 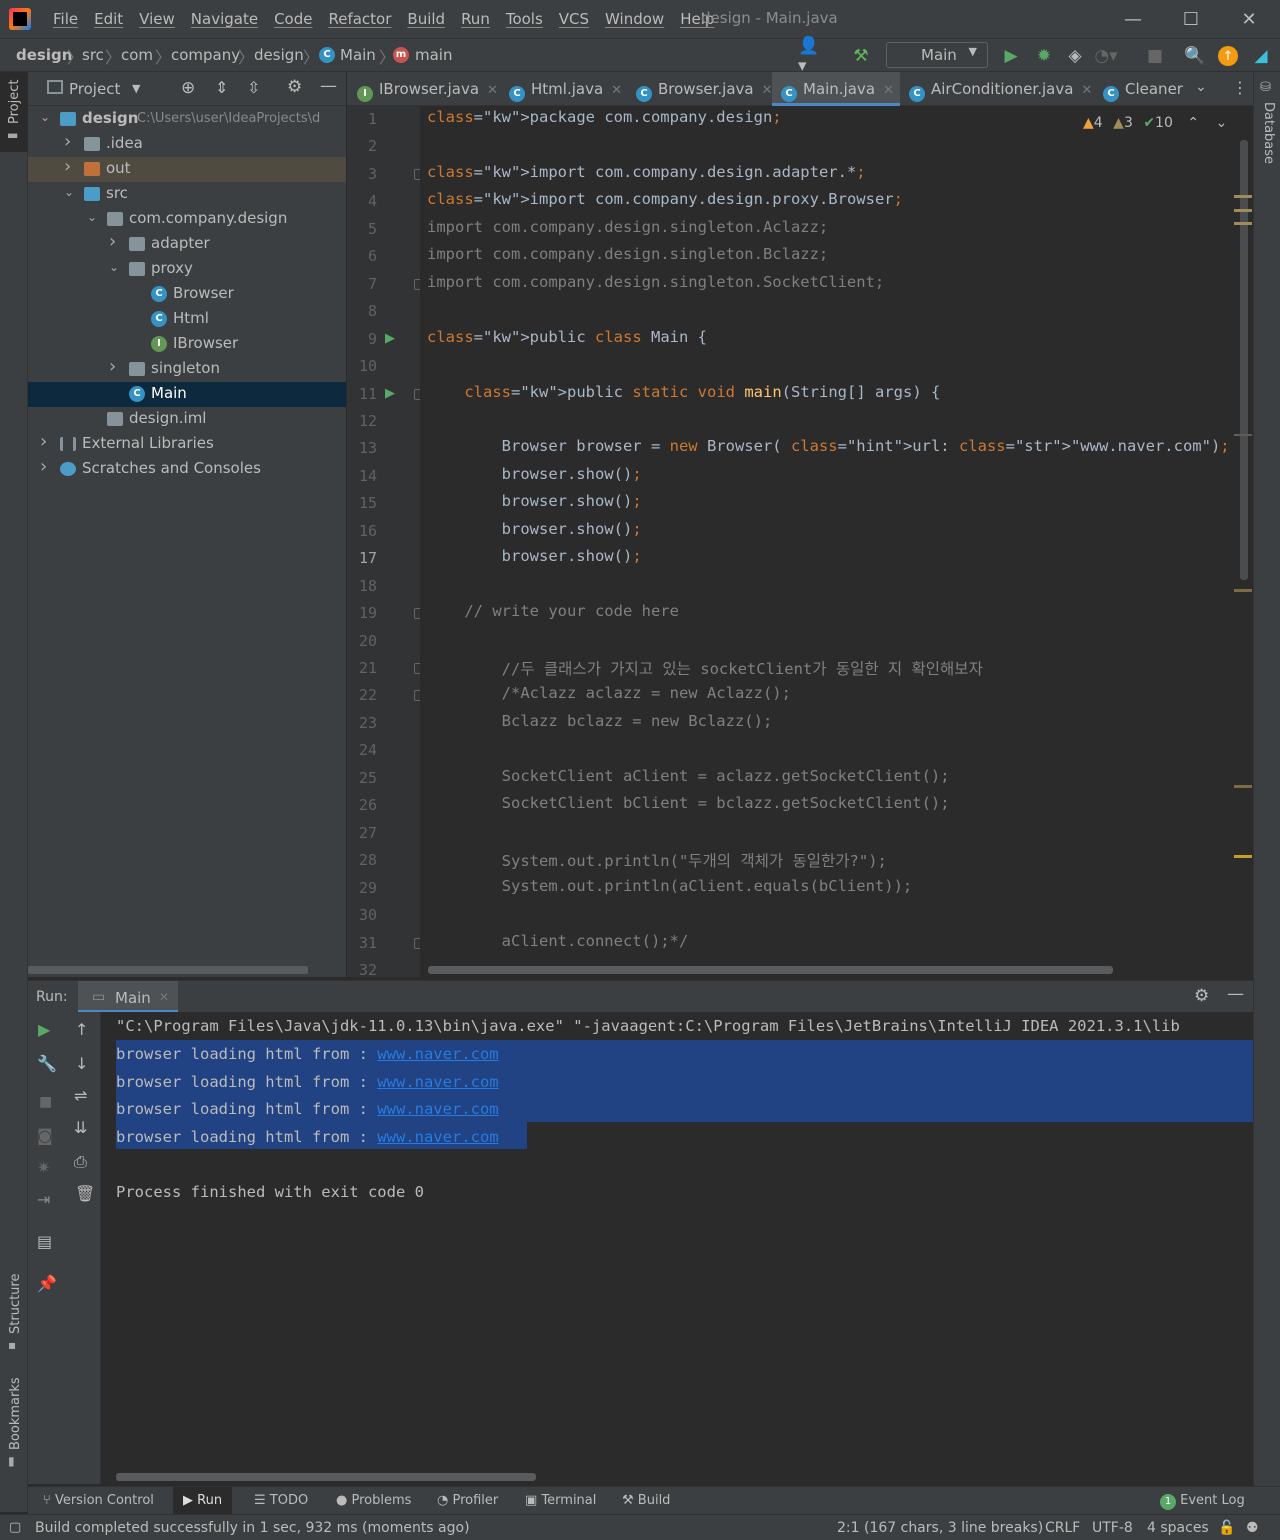 I want to click on menu-item-vcs: VCS, so click(x=574, y=19).